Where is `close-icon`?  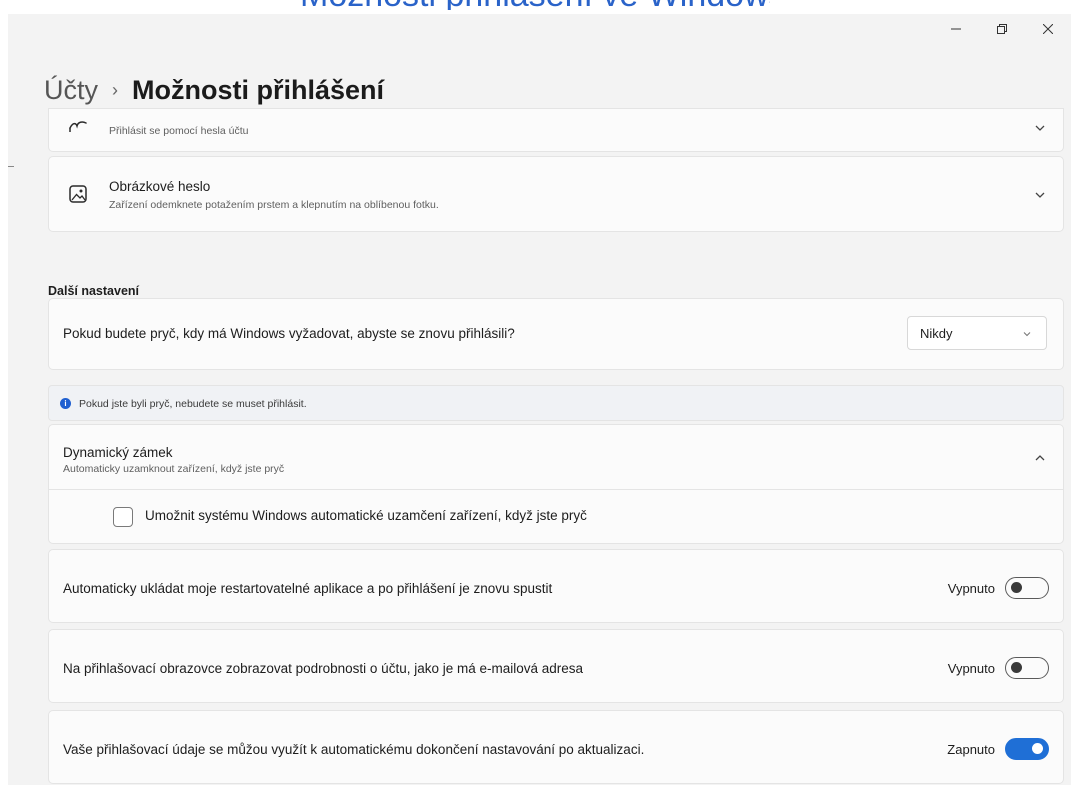
close-icon is located at coordinates (1048, 29).